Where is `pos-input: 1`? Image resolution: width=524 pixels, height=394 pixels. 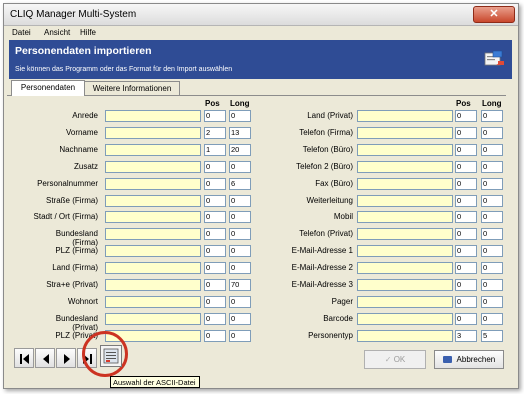 pos-input: 1 is located at coordinates (215, 149).